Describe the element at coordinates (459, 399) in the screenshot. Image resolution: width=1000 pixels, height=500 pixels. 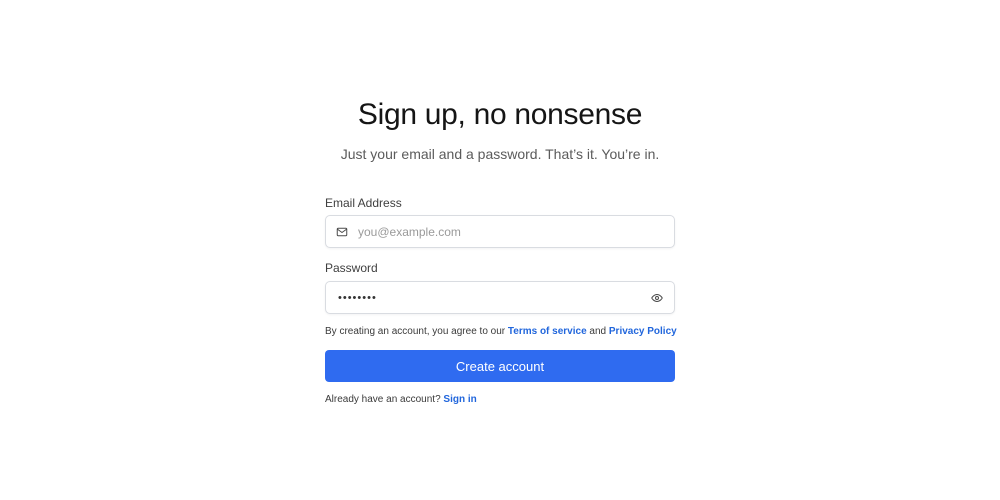
I see `sign-in-link: Sign in` at that location.